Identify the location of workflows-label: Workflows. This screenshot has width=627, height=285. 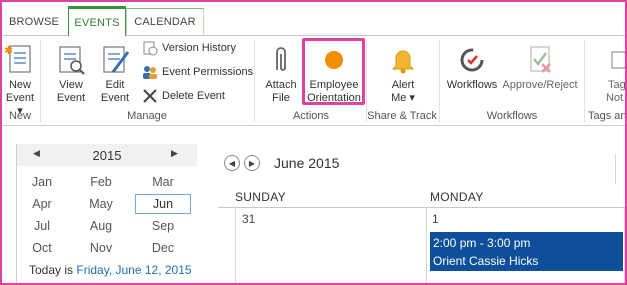
(472, 85).